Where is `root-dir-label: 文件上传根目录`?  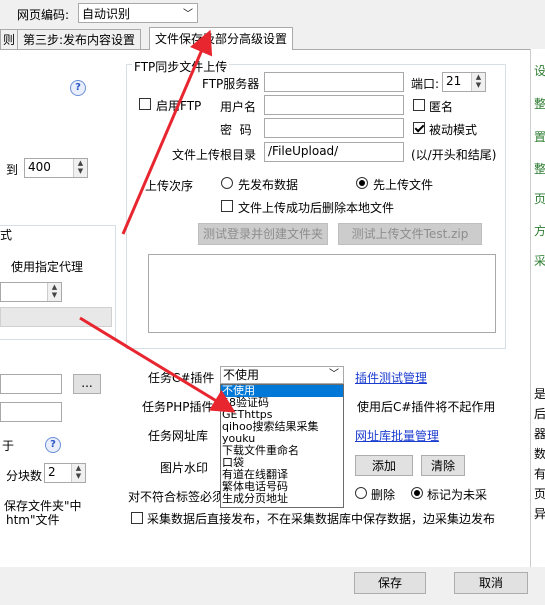 root-dir-label: 文件上传根目录 is located at coordinates (214, 155).